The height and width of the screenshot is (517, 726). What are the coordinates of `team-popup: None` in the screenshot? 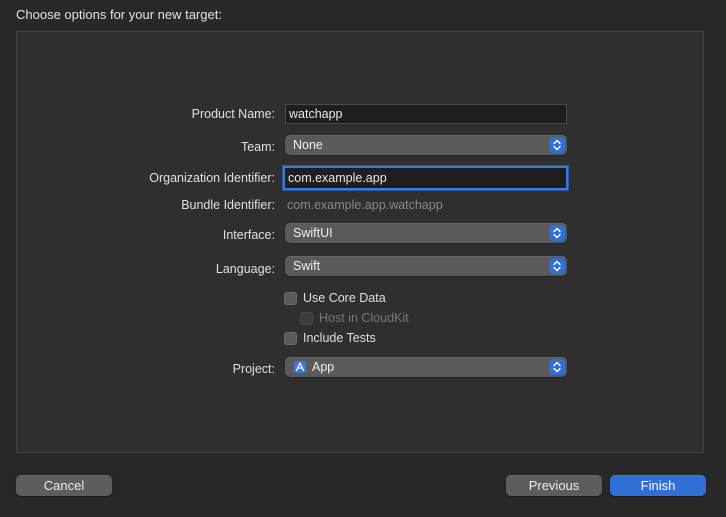 It's located at (426, 145).